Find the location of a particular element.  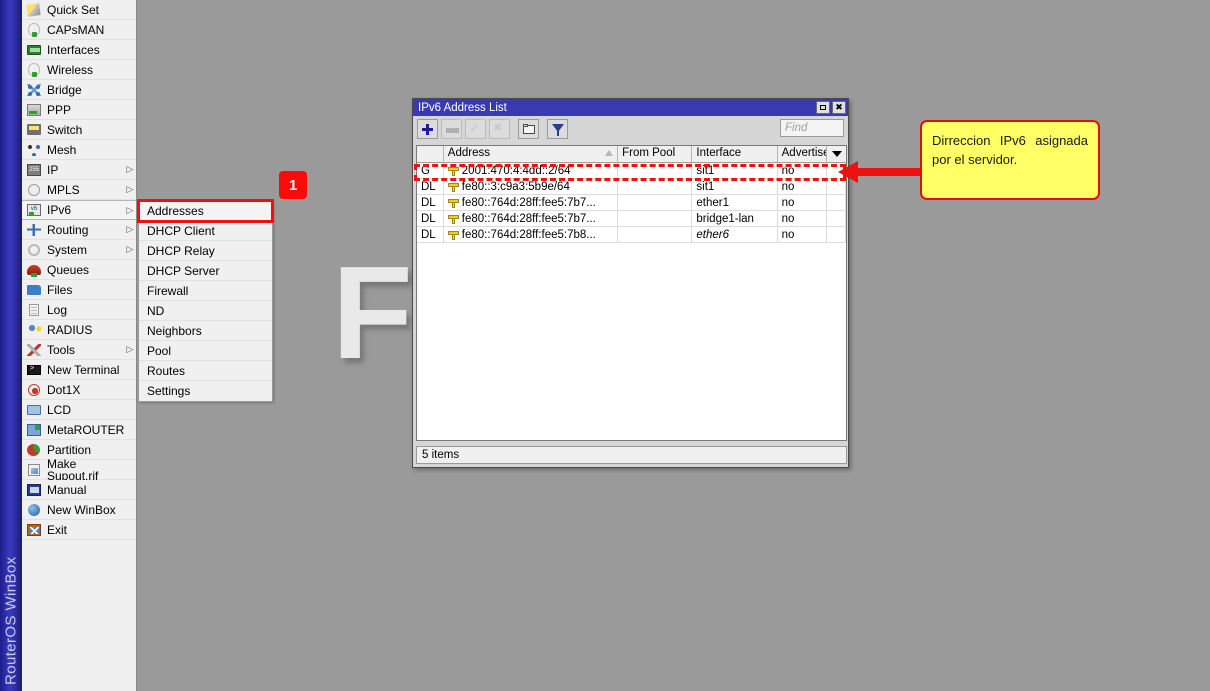

metarouter-icon is located at coordinates (34, 430).